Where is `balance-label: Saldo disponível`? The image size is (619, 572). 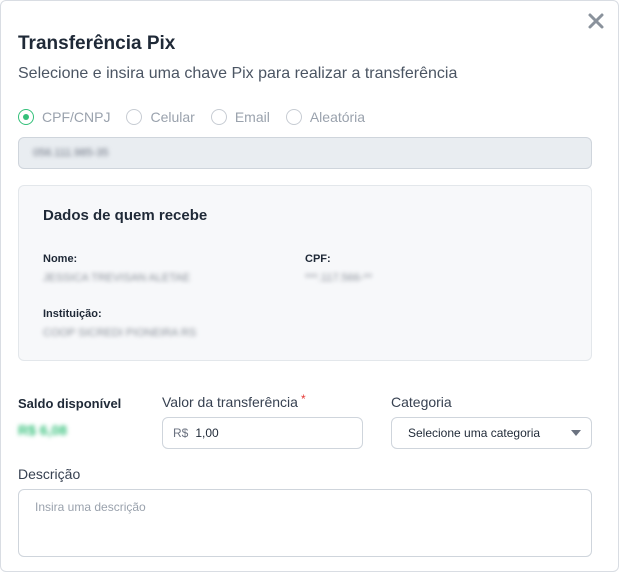 balance-label: Saldo disponível is located at coordinates (70, 403).